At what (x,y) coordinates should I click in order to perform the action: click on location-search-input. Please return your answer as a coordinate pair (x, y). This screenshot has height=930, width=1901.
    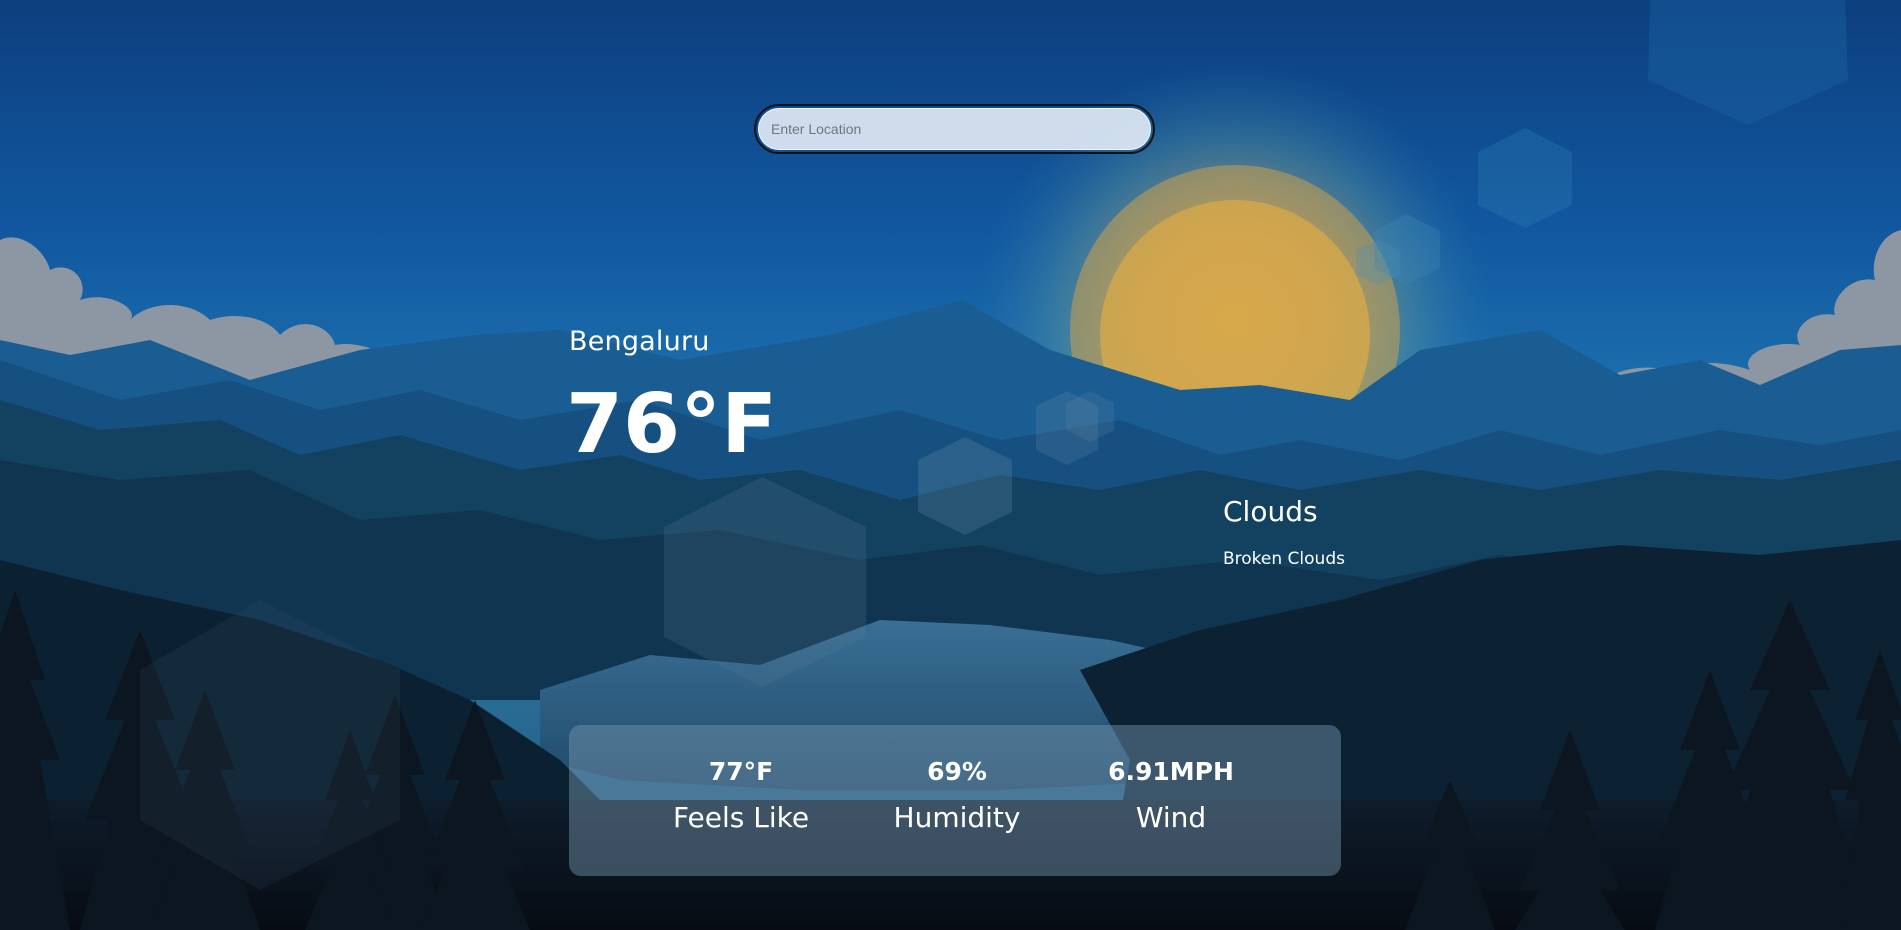
    Looking at the image, I should click on (954, 129).